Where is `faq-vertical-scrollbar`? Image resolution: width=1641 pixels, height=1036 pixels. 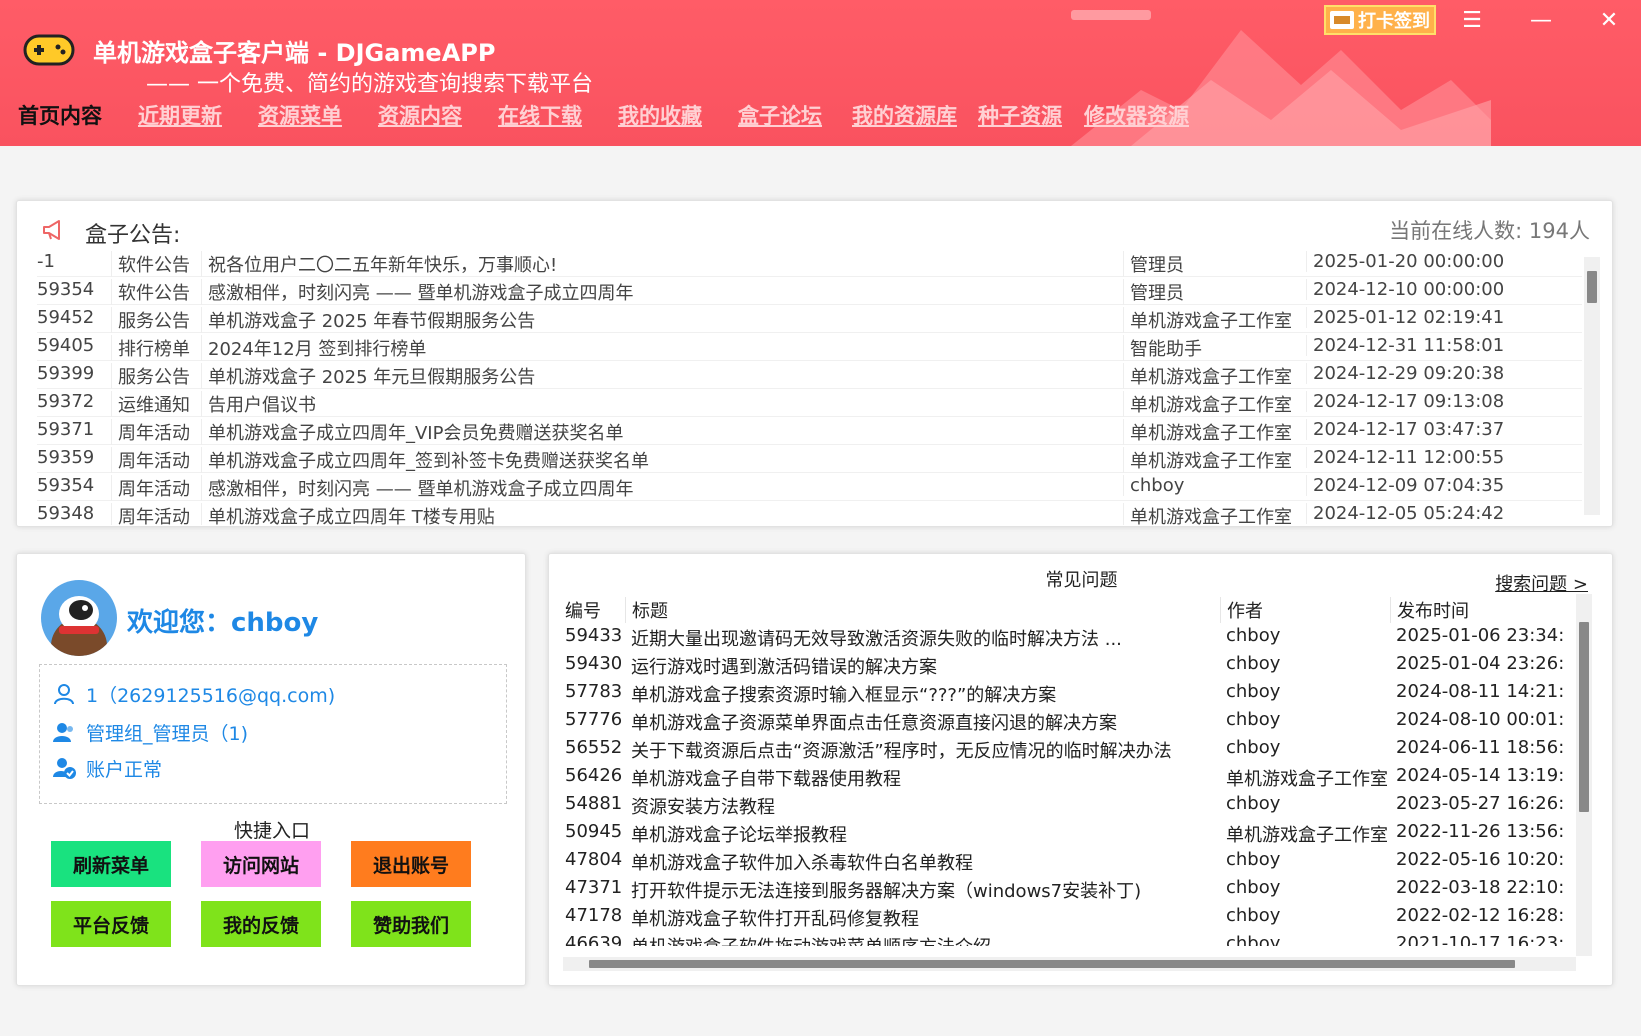 faq-vertical-scrollbar is located at coordinates (1584, 775).